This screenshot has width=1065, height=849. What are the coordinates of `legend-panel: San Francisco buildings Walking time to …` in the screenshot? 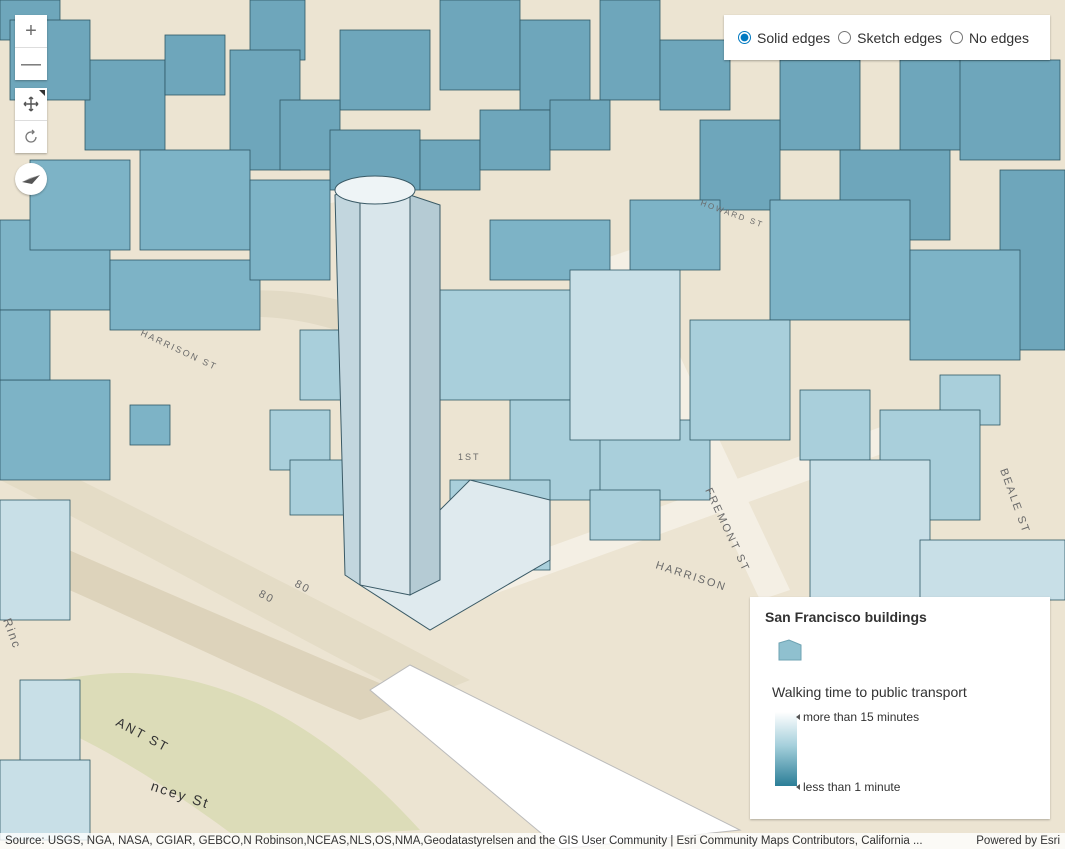 It's located at (900, 708).